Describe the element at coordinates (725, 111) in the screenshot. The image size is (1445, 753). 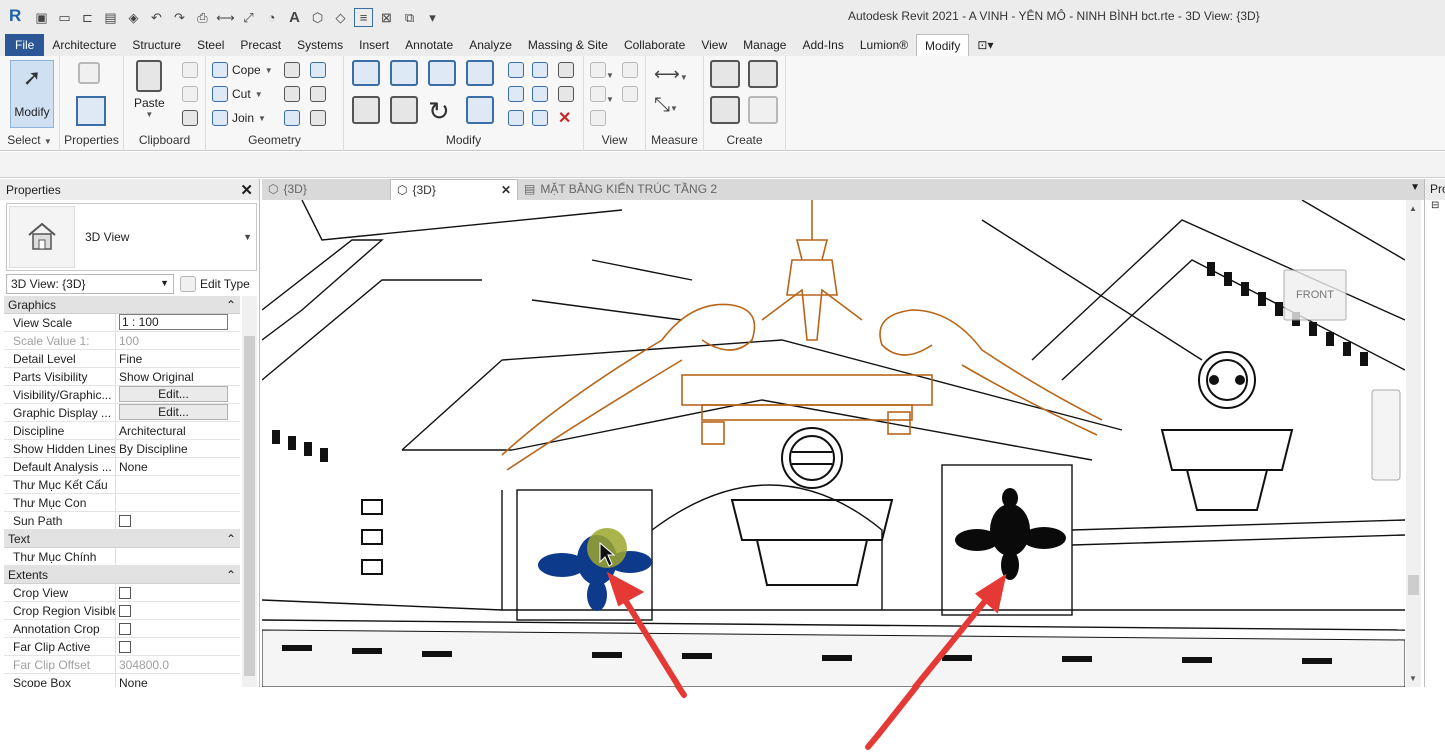
I see `create-group-icon` at that location.